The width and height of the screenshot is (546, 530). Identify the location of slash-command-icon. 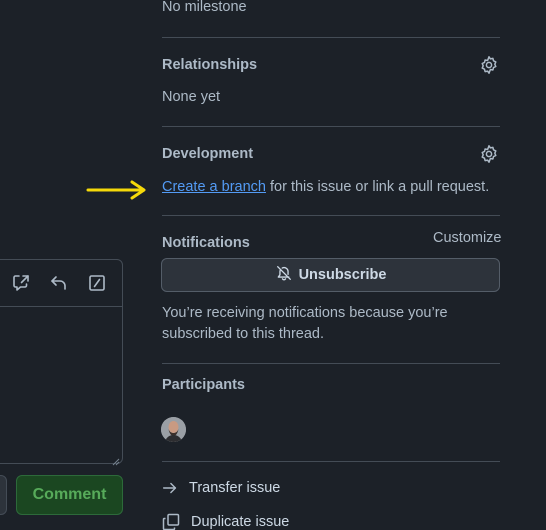
(97, 283).